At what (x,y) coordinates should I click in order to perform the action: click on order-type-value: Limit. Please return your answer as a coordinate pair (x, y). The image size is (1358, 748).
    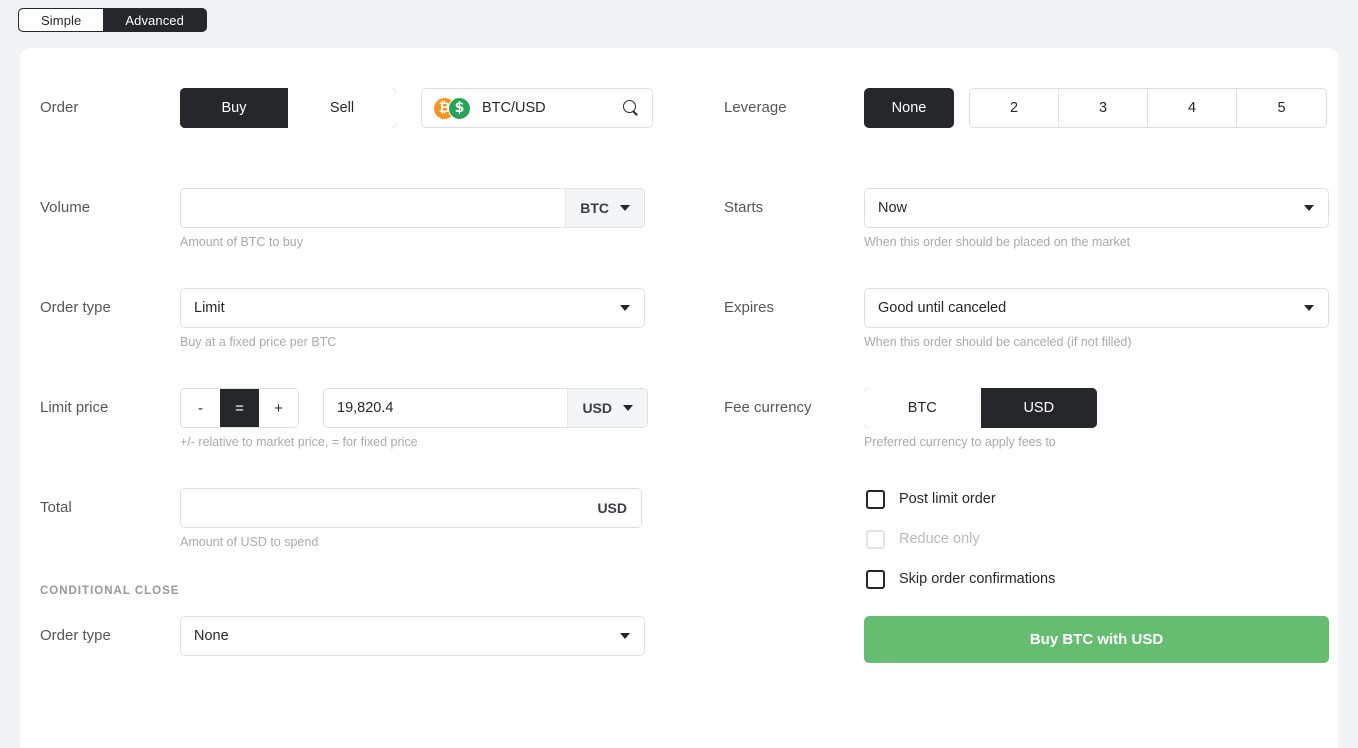
    Looking at the image, I should click on (209, 308).